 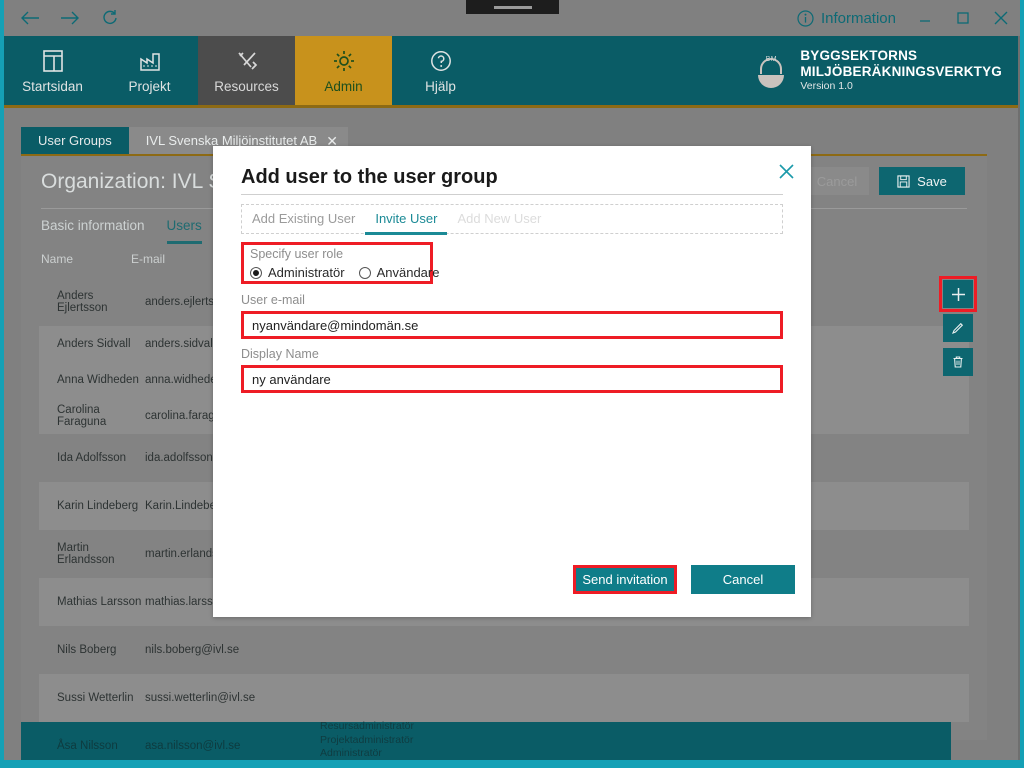 What do you see at coordinates (837, 181) in the screenshot?
I see `cancel-button-label: Cancel` at bounding box center [837, 181].